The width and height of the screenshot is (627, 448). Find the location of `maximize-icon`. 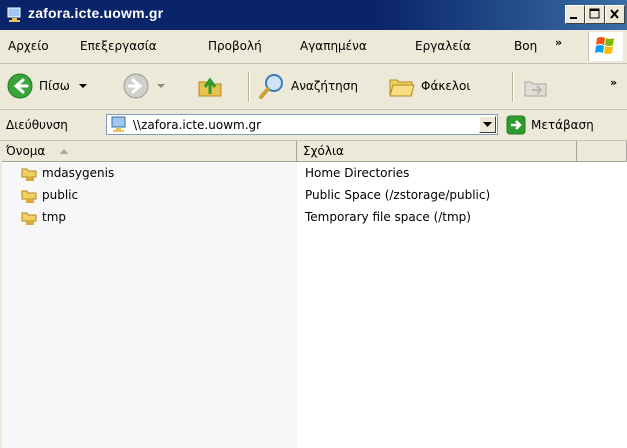

maximize-icon is located at coordinates (594, 13).